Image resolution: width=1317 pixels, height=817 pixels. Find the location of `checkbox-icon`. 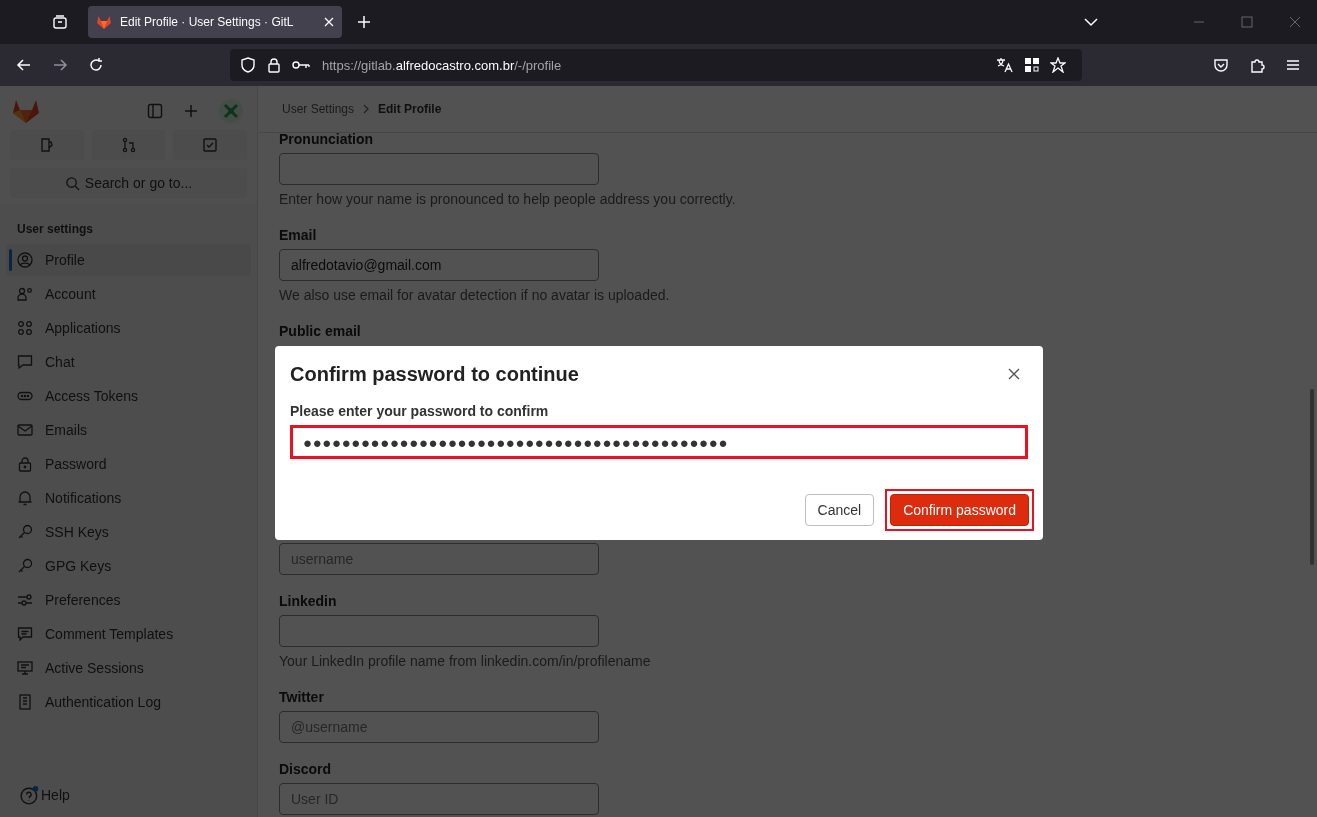

checkbox-icon is located at coordinates (210, 145).